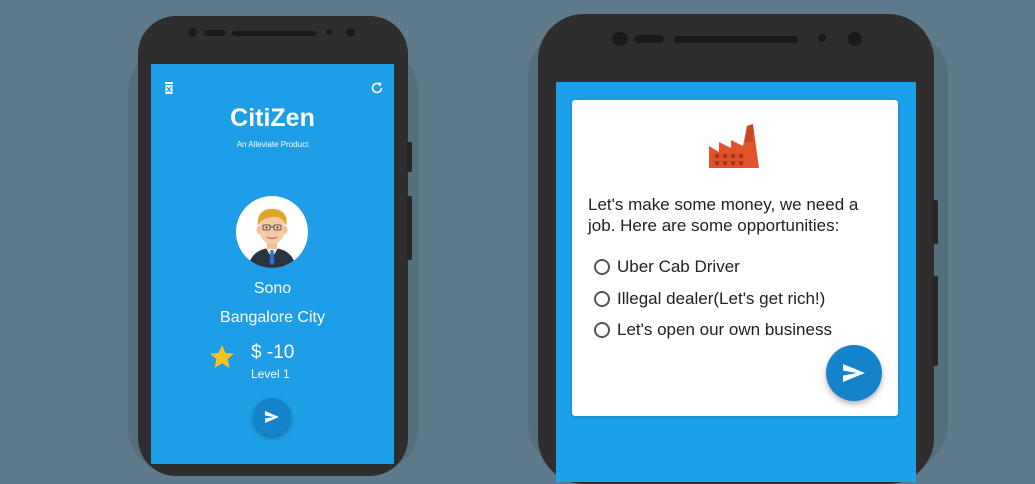 This screenshot has width=1035, height=484. I want to click on trash-icon, so click(169, 88).